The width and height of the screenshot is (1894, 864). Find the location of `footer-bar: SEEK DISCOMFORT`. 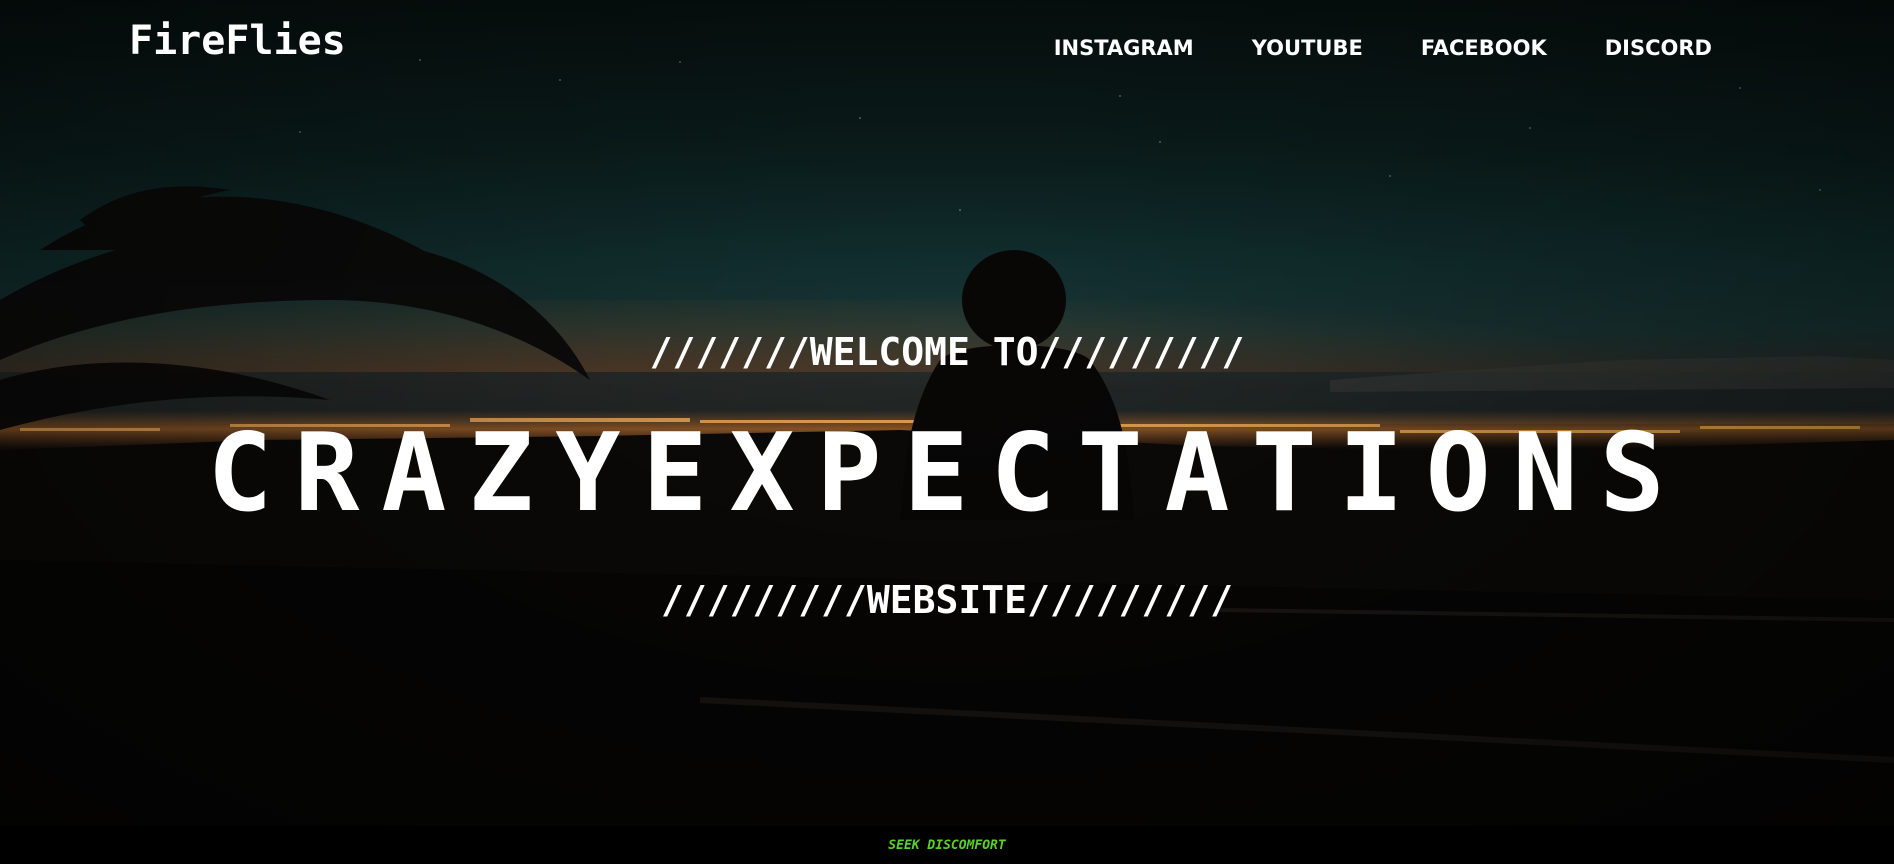

footer-bar: SEEK DISCOMFORT is located at coordinates (947, 845).